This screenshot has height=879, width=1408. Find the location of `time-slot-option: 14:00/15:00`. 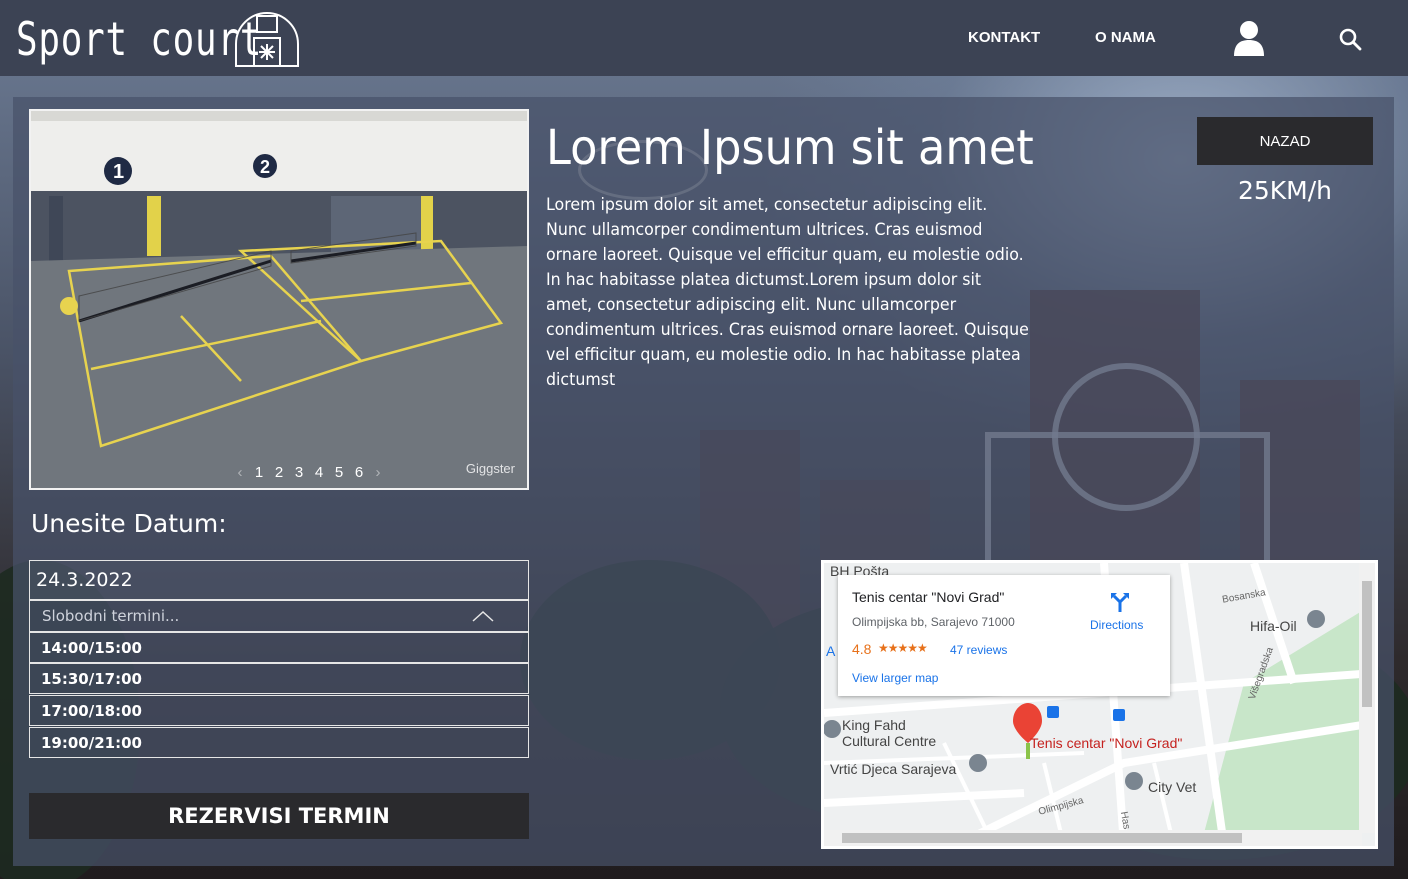

time-slot-option: 14:00/15:00 is located at coordinates (279, 647).